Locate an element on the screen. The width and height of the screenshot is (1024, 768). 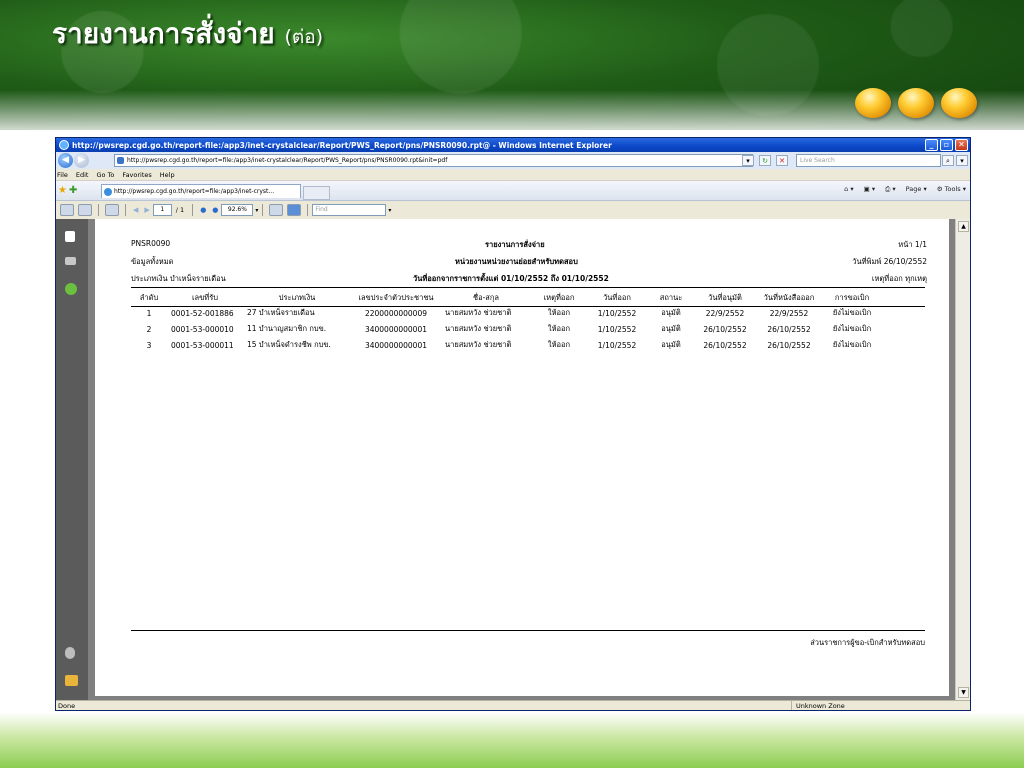
col-exit-date: วันที่ออก is located at coordinates (617, 297).